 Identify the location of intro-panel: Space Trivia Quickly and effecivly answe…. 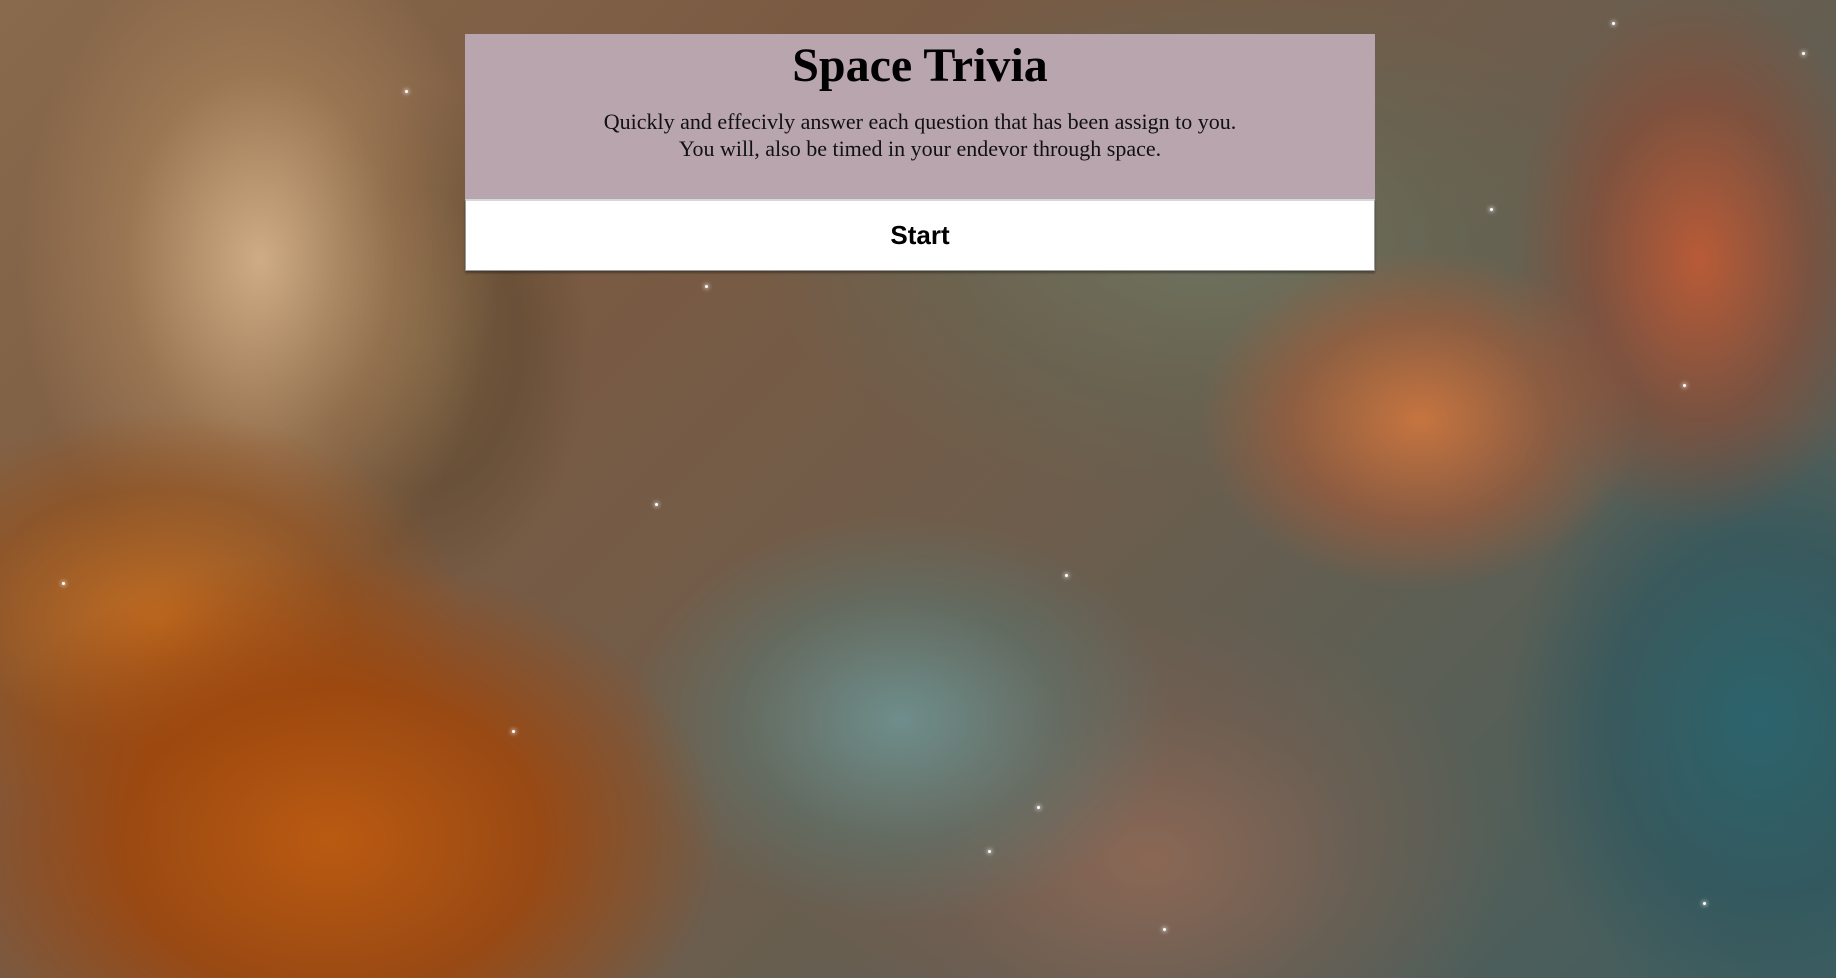
(920, 152).